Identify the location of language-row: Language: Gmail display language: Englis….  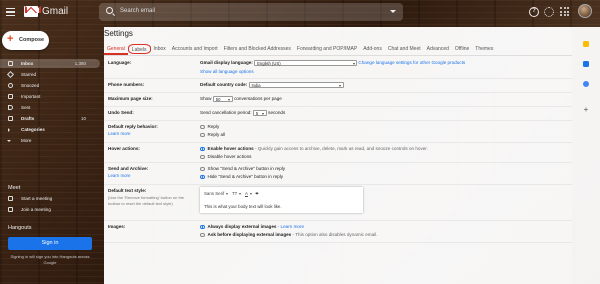
(338, 68).